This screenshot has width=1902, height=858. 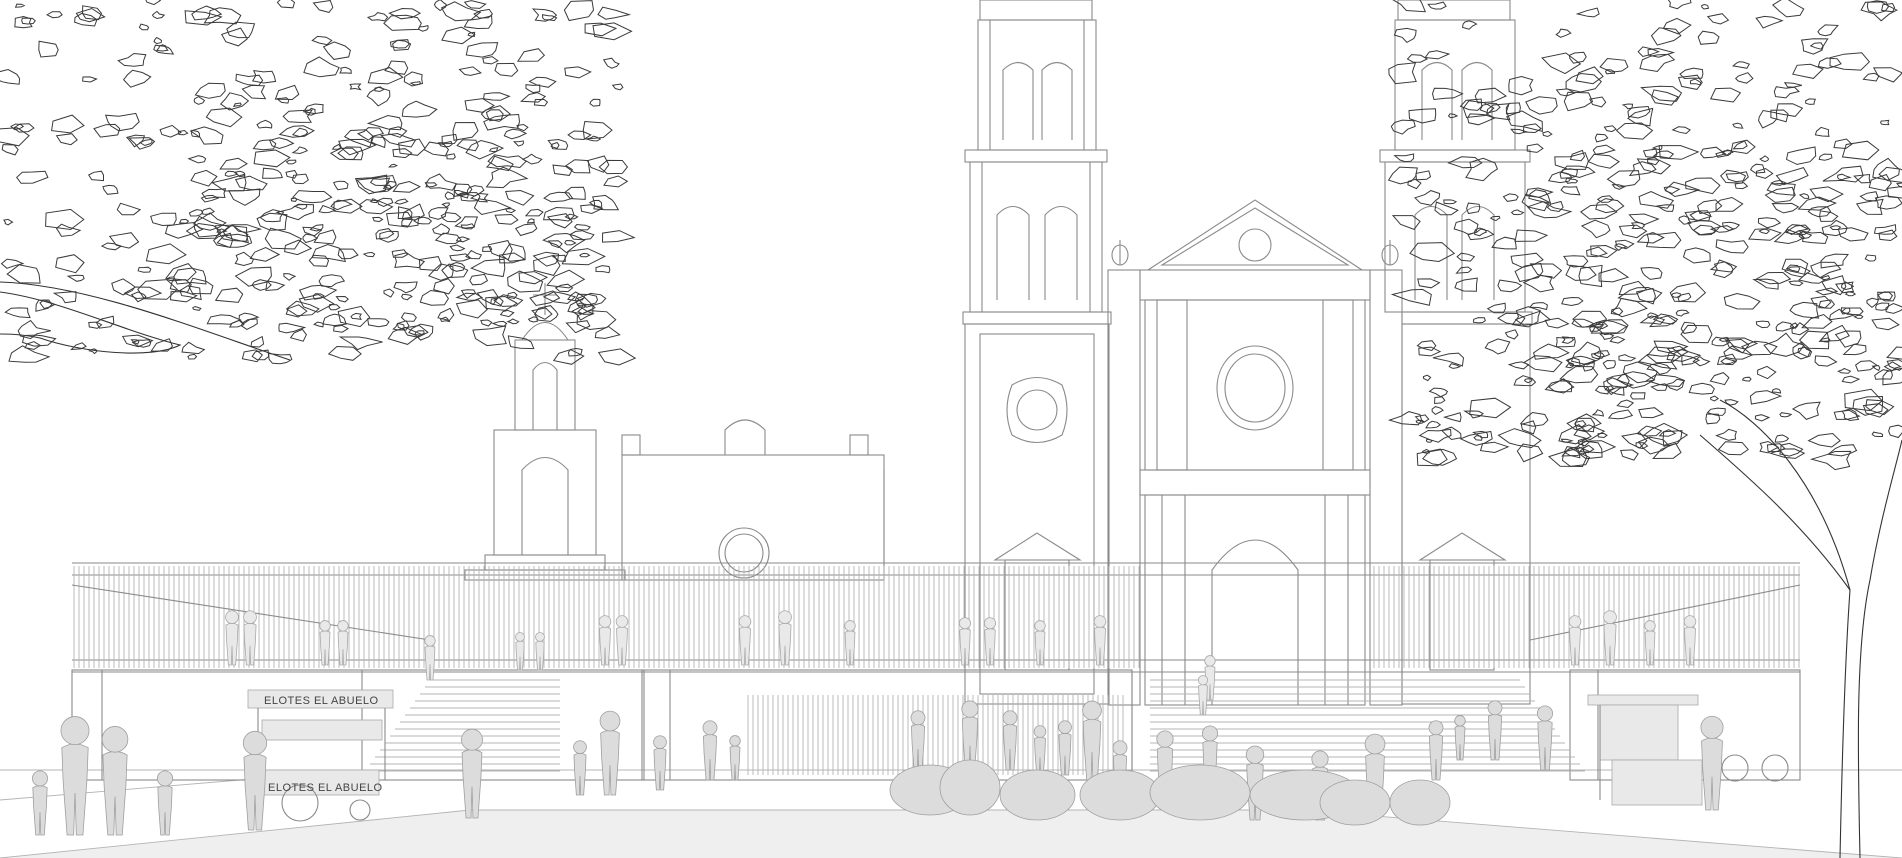 What do you see at coordinates (961, 663) in the screenshot?
I see `people-background` at bounding box center [961, 663].